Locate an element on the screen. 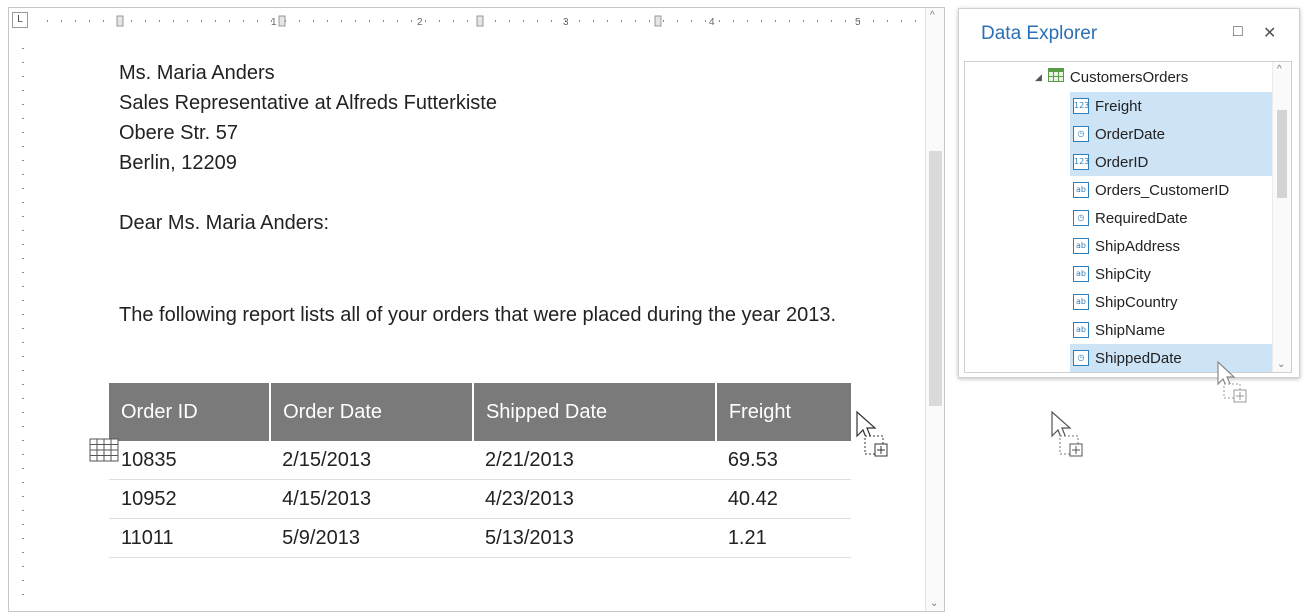 Image resolution: width=1307 pixels, height=615 pixels. table-row: 10835 2/15/2013 2/21/2013 69.53 is located at coordinates (480, 460).